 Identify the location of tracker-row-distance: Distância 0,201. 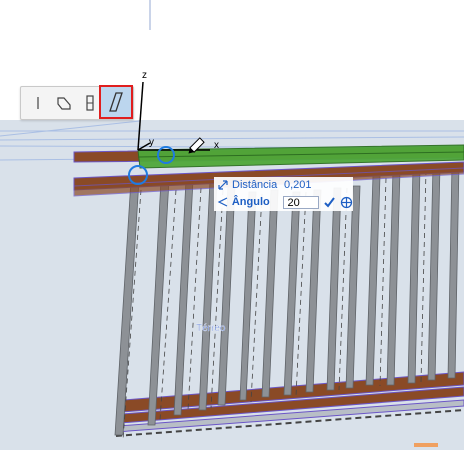
(283, 185).